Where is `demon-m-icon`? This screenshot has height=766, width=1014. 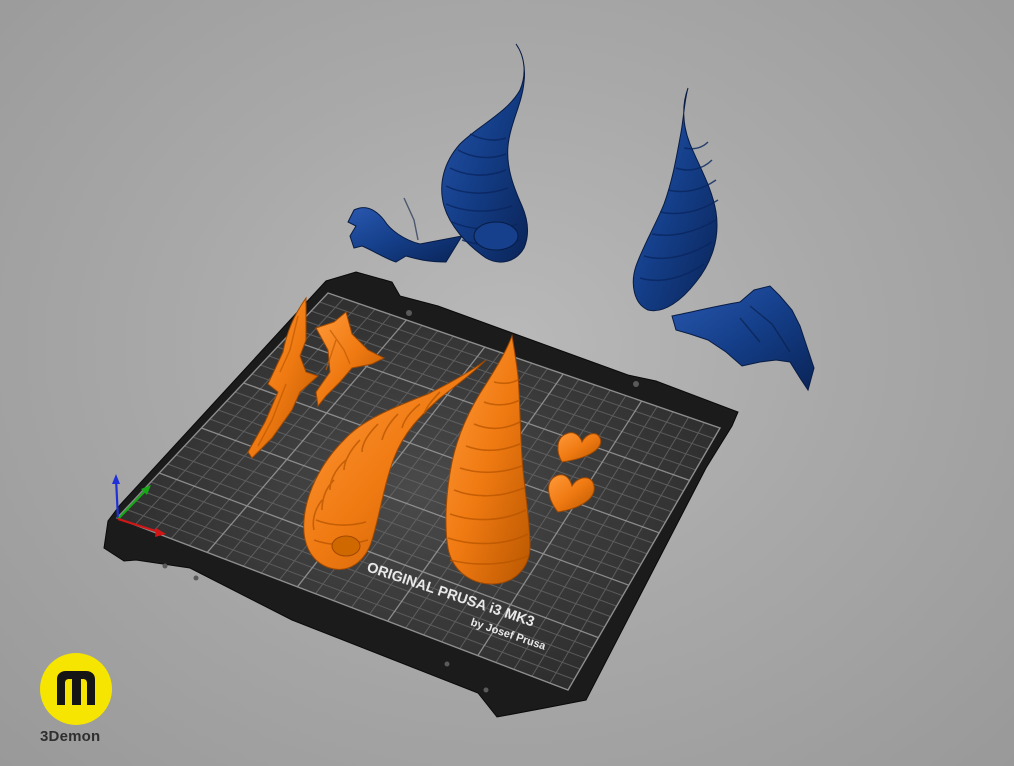
demon-m-icon is located at coordinates (76, 688).